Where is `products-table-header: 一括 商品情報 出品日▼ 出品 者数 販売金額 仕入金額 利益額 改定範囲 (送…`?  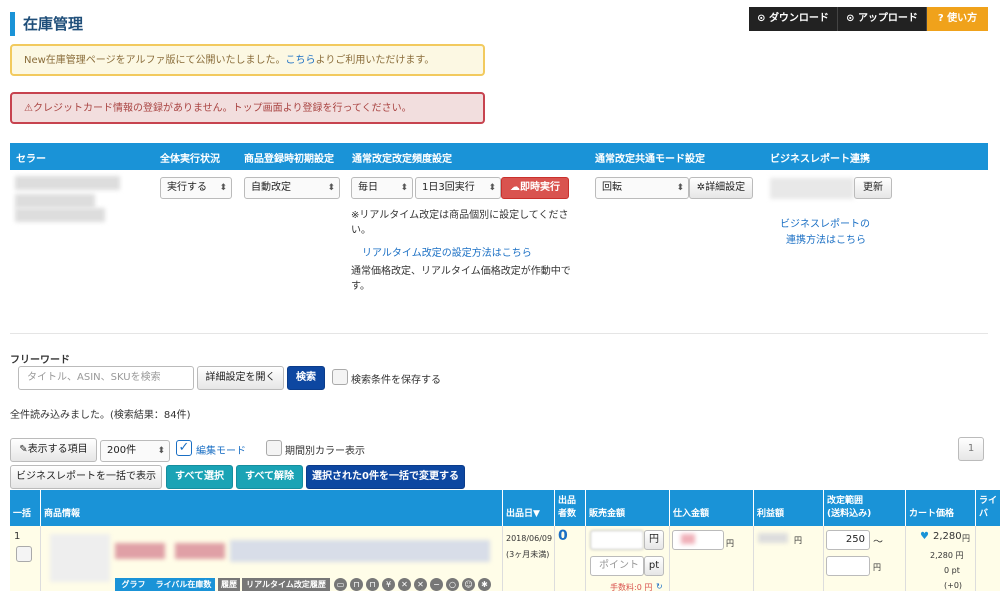 products-table-header: 一括 商品情報 出品日▼ 出品 者数 販売金額 仕入金額 利益額 改定範囲 (送… is located at coordinates (505, 508).